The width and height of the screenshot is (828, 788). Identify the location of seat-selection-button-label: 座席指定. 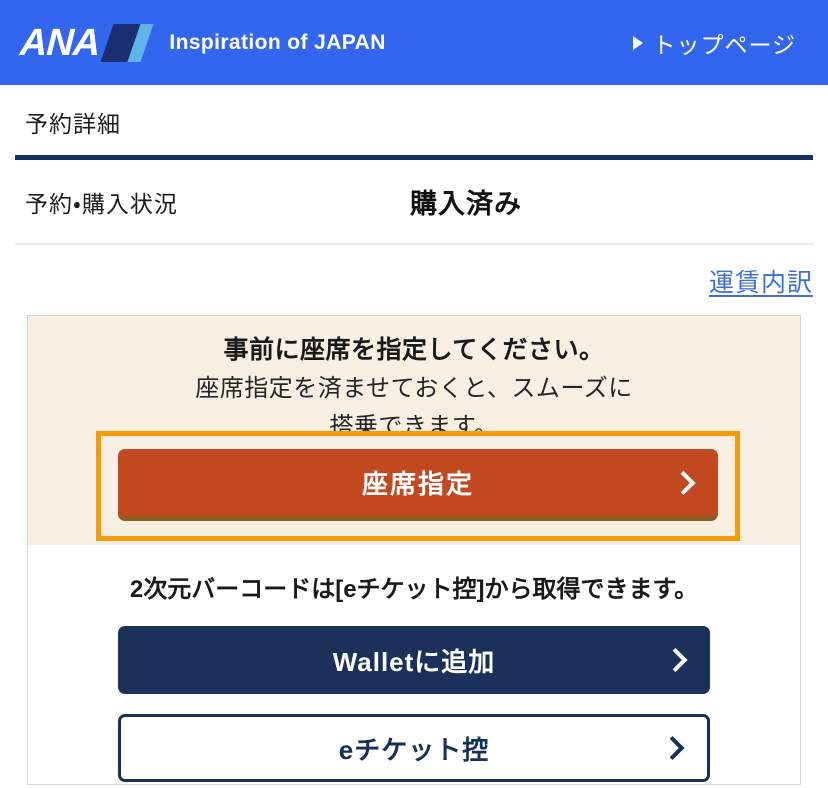
(417, 484).